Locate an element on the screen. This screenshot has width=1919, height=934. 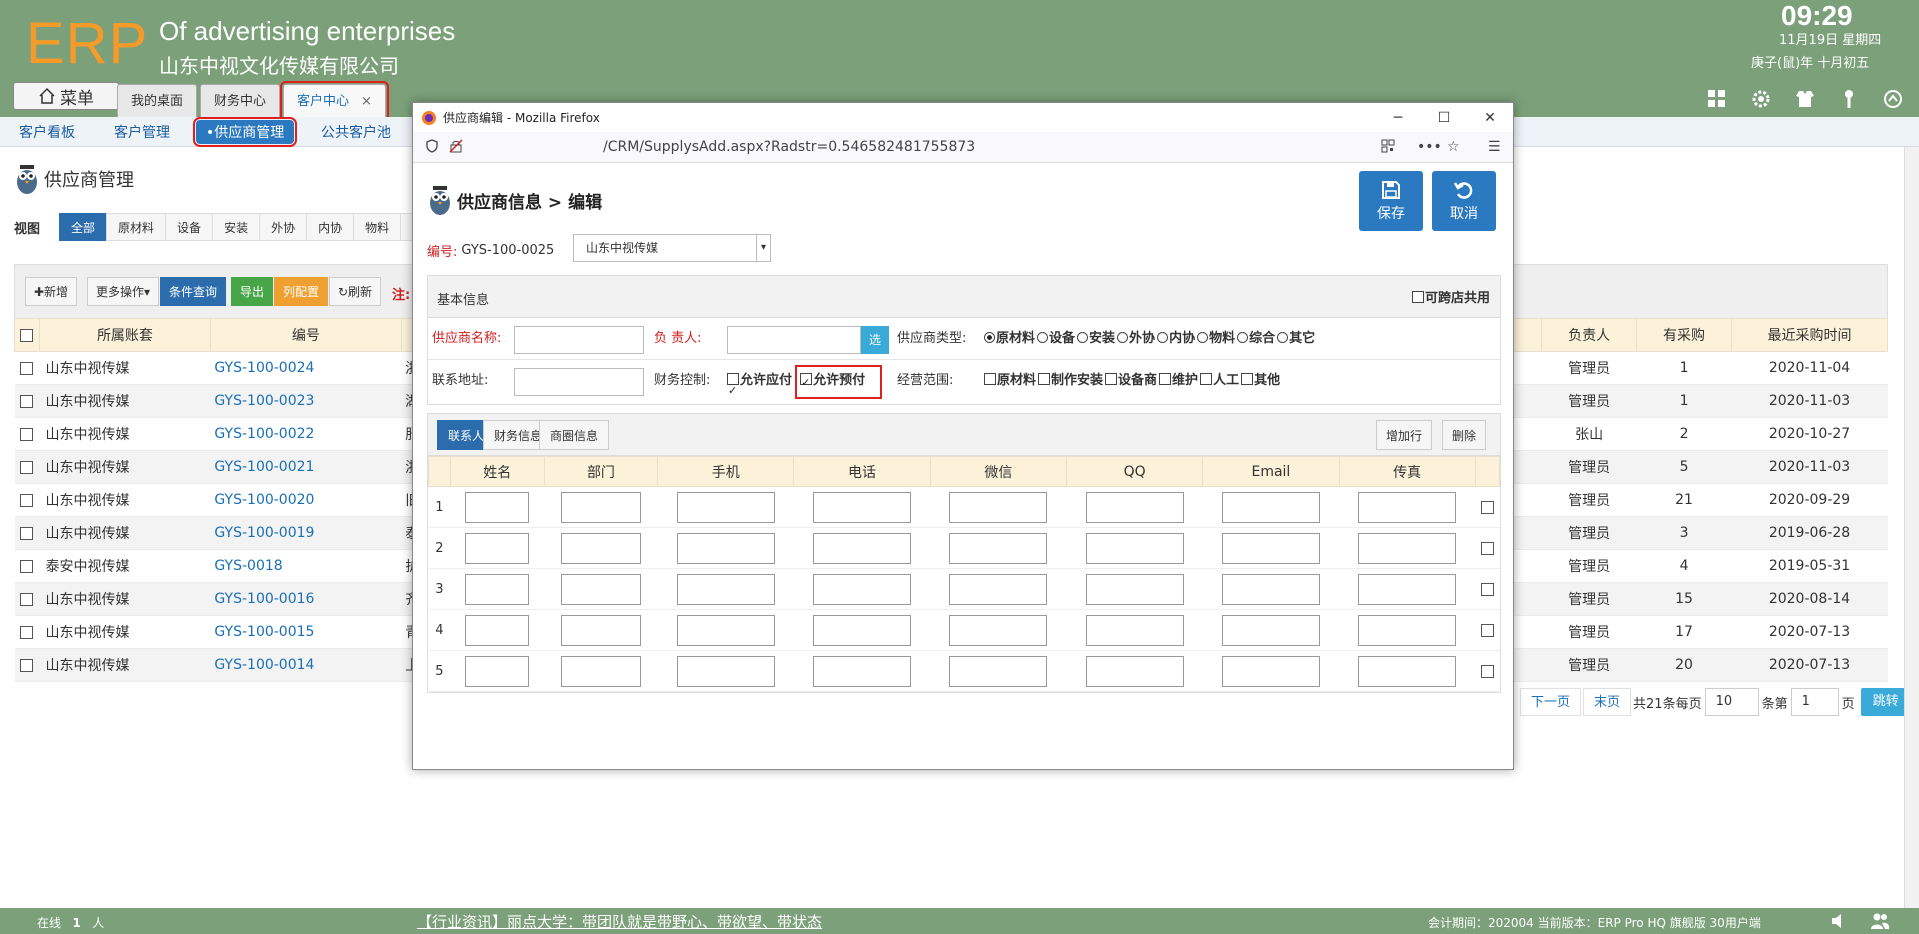
scope-labor: 人工 is located at coordinates (1219, 380).